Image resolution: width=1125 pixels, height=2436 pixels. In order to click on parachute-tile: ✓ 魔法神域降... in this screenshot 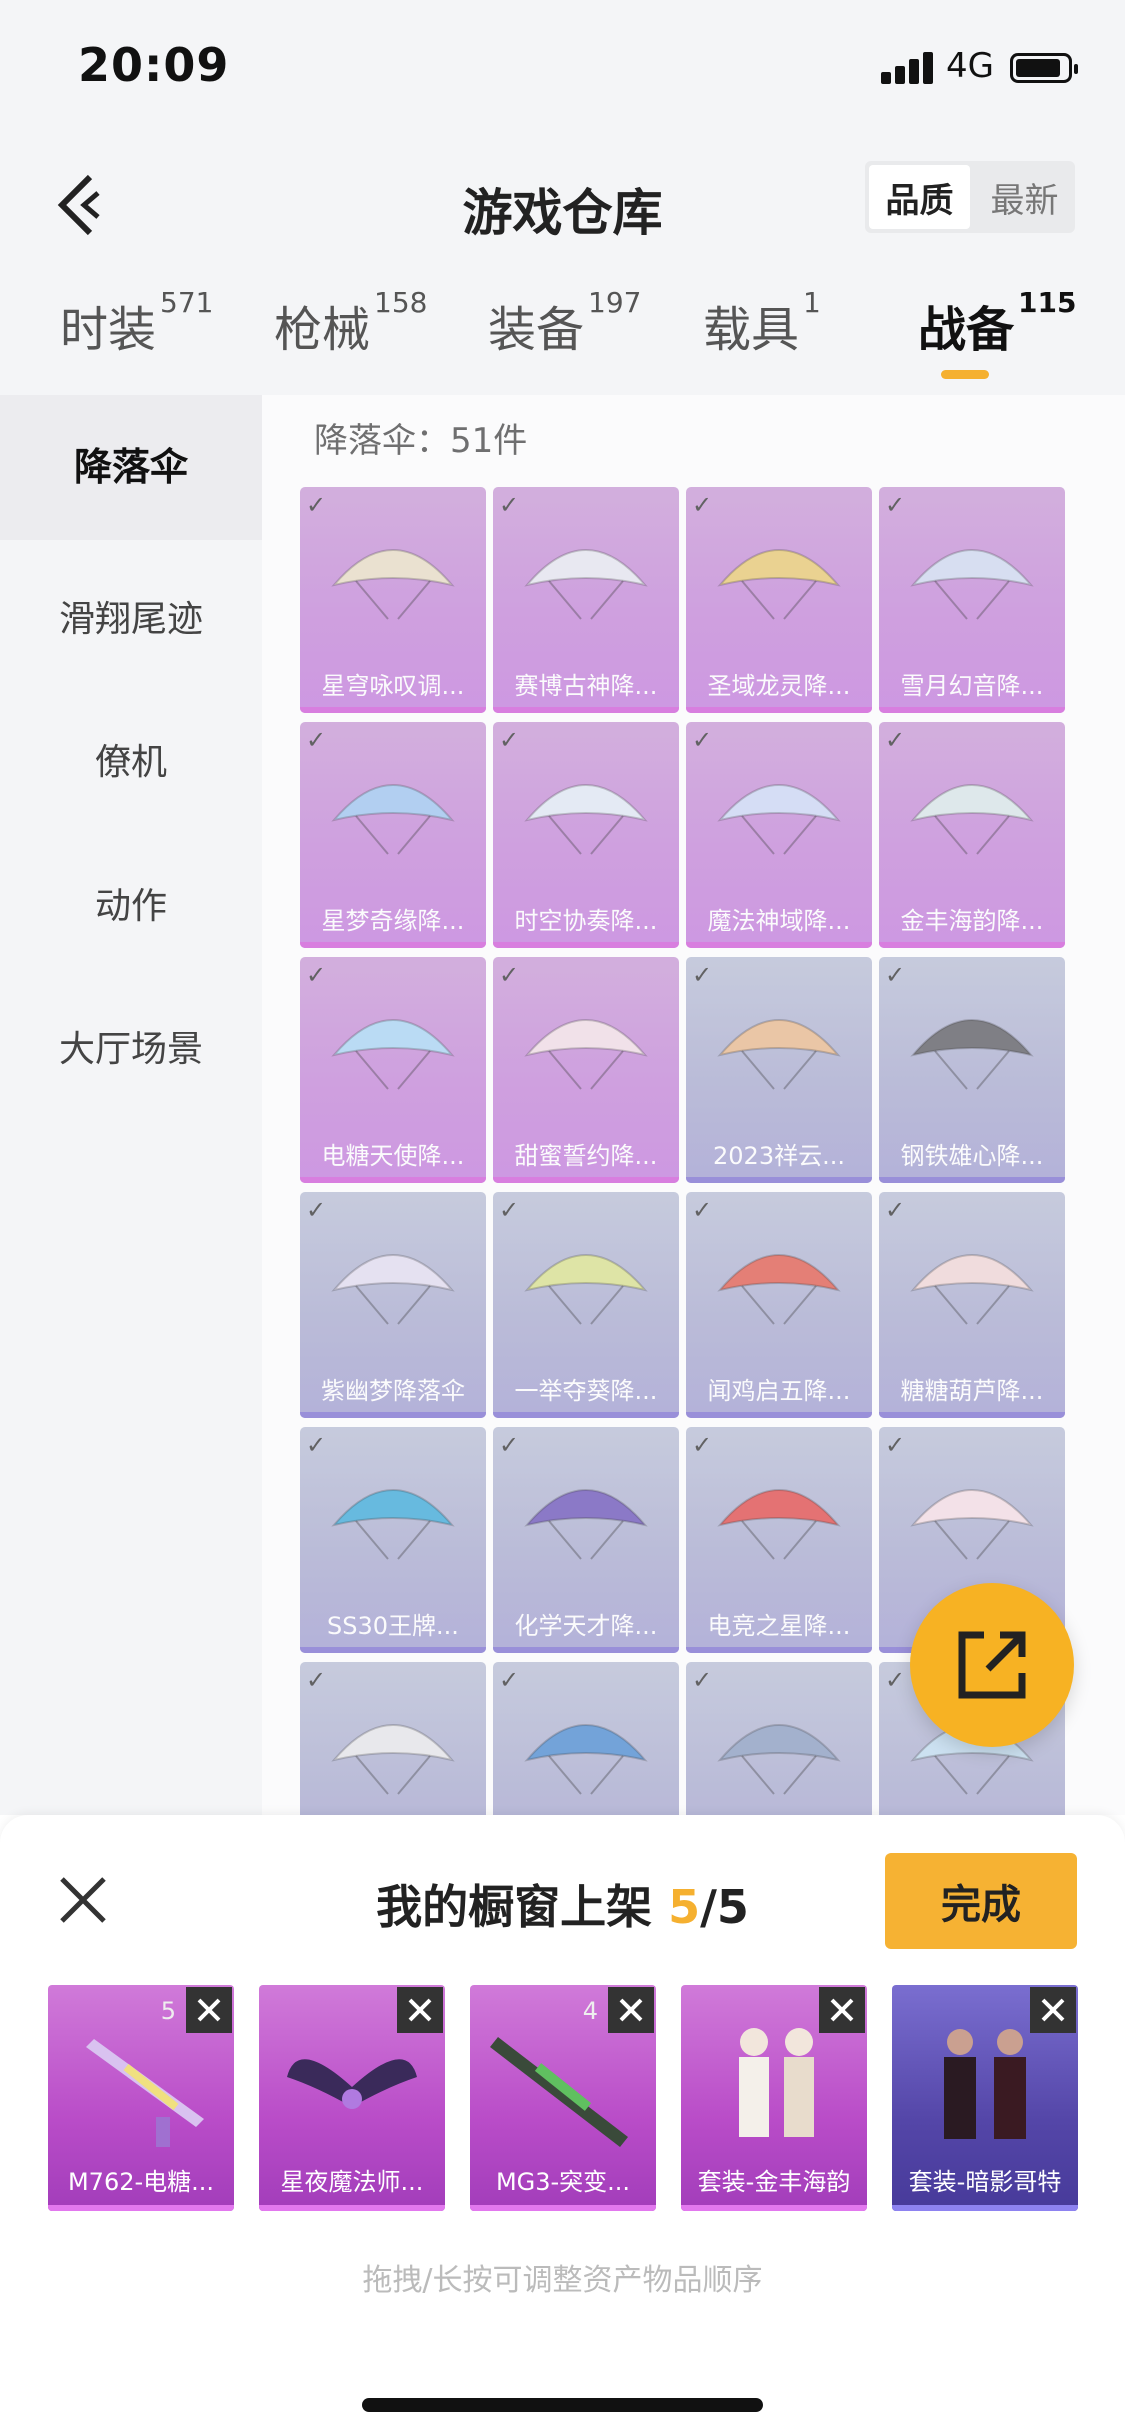, I will do `click(779, 835)`.